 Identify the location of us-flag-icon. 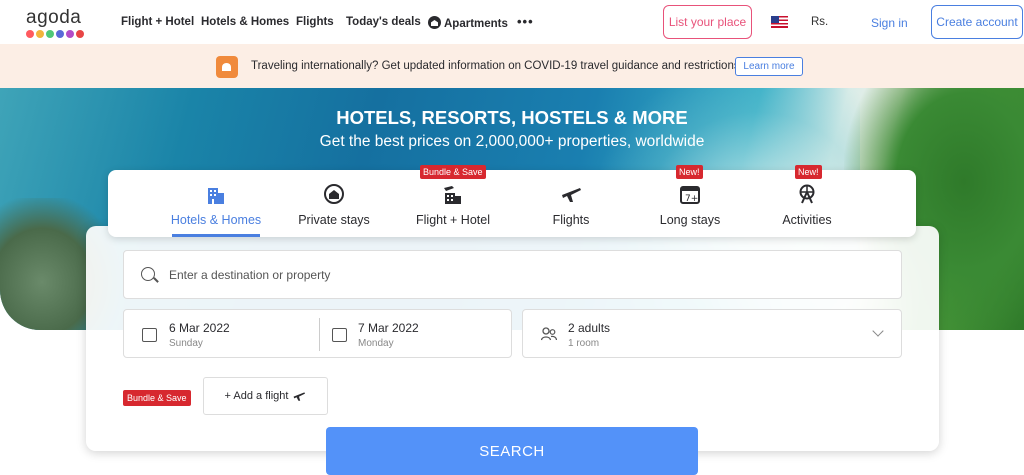
(779, 22).